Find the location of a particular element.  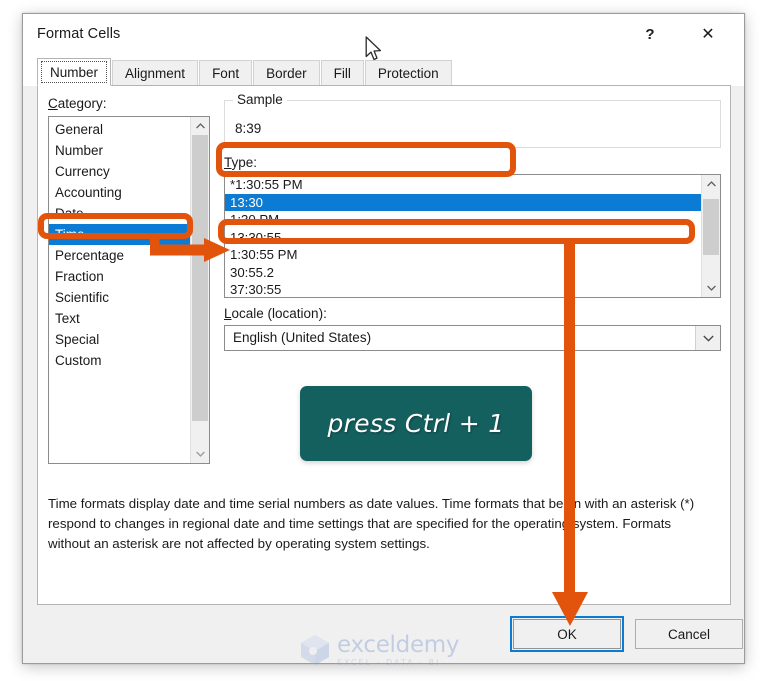

tab-protection: Protection is located at coordinates (408, 73).